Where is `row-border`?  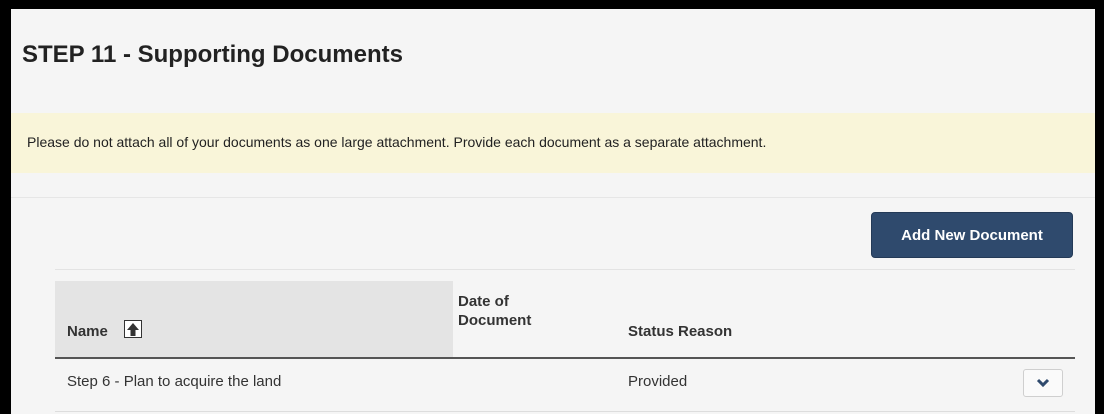 row-border is located at coordinates (565, 411).